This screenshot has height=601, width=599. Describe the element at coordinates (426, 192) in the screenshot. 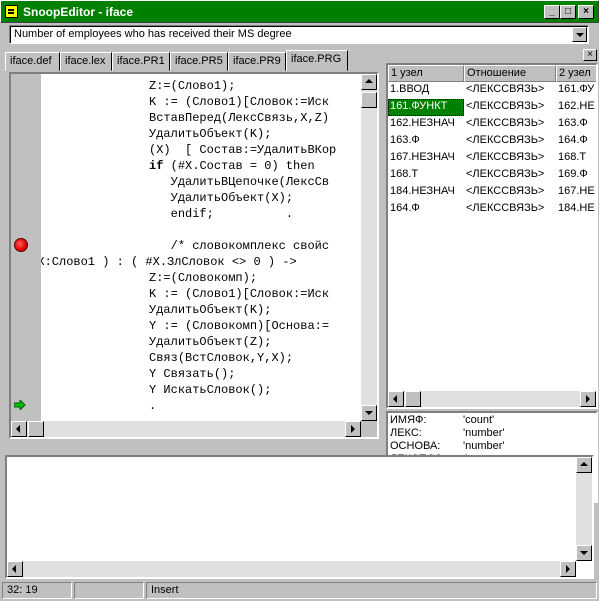

I see `grid-cell: 184.НЕЗНАЧ` at that location.